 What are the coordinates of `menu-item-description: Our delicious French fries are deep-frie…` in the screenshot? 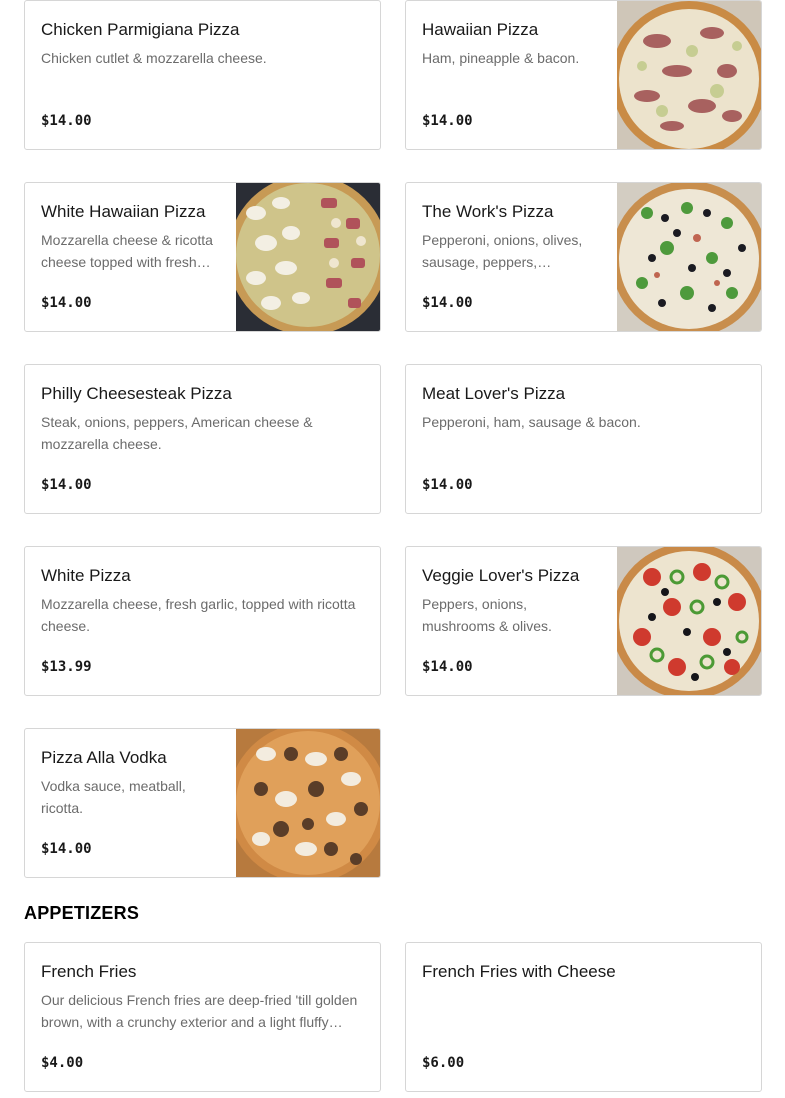 It's located at (199, 1011).